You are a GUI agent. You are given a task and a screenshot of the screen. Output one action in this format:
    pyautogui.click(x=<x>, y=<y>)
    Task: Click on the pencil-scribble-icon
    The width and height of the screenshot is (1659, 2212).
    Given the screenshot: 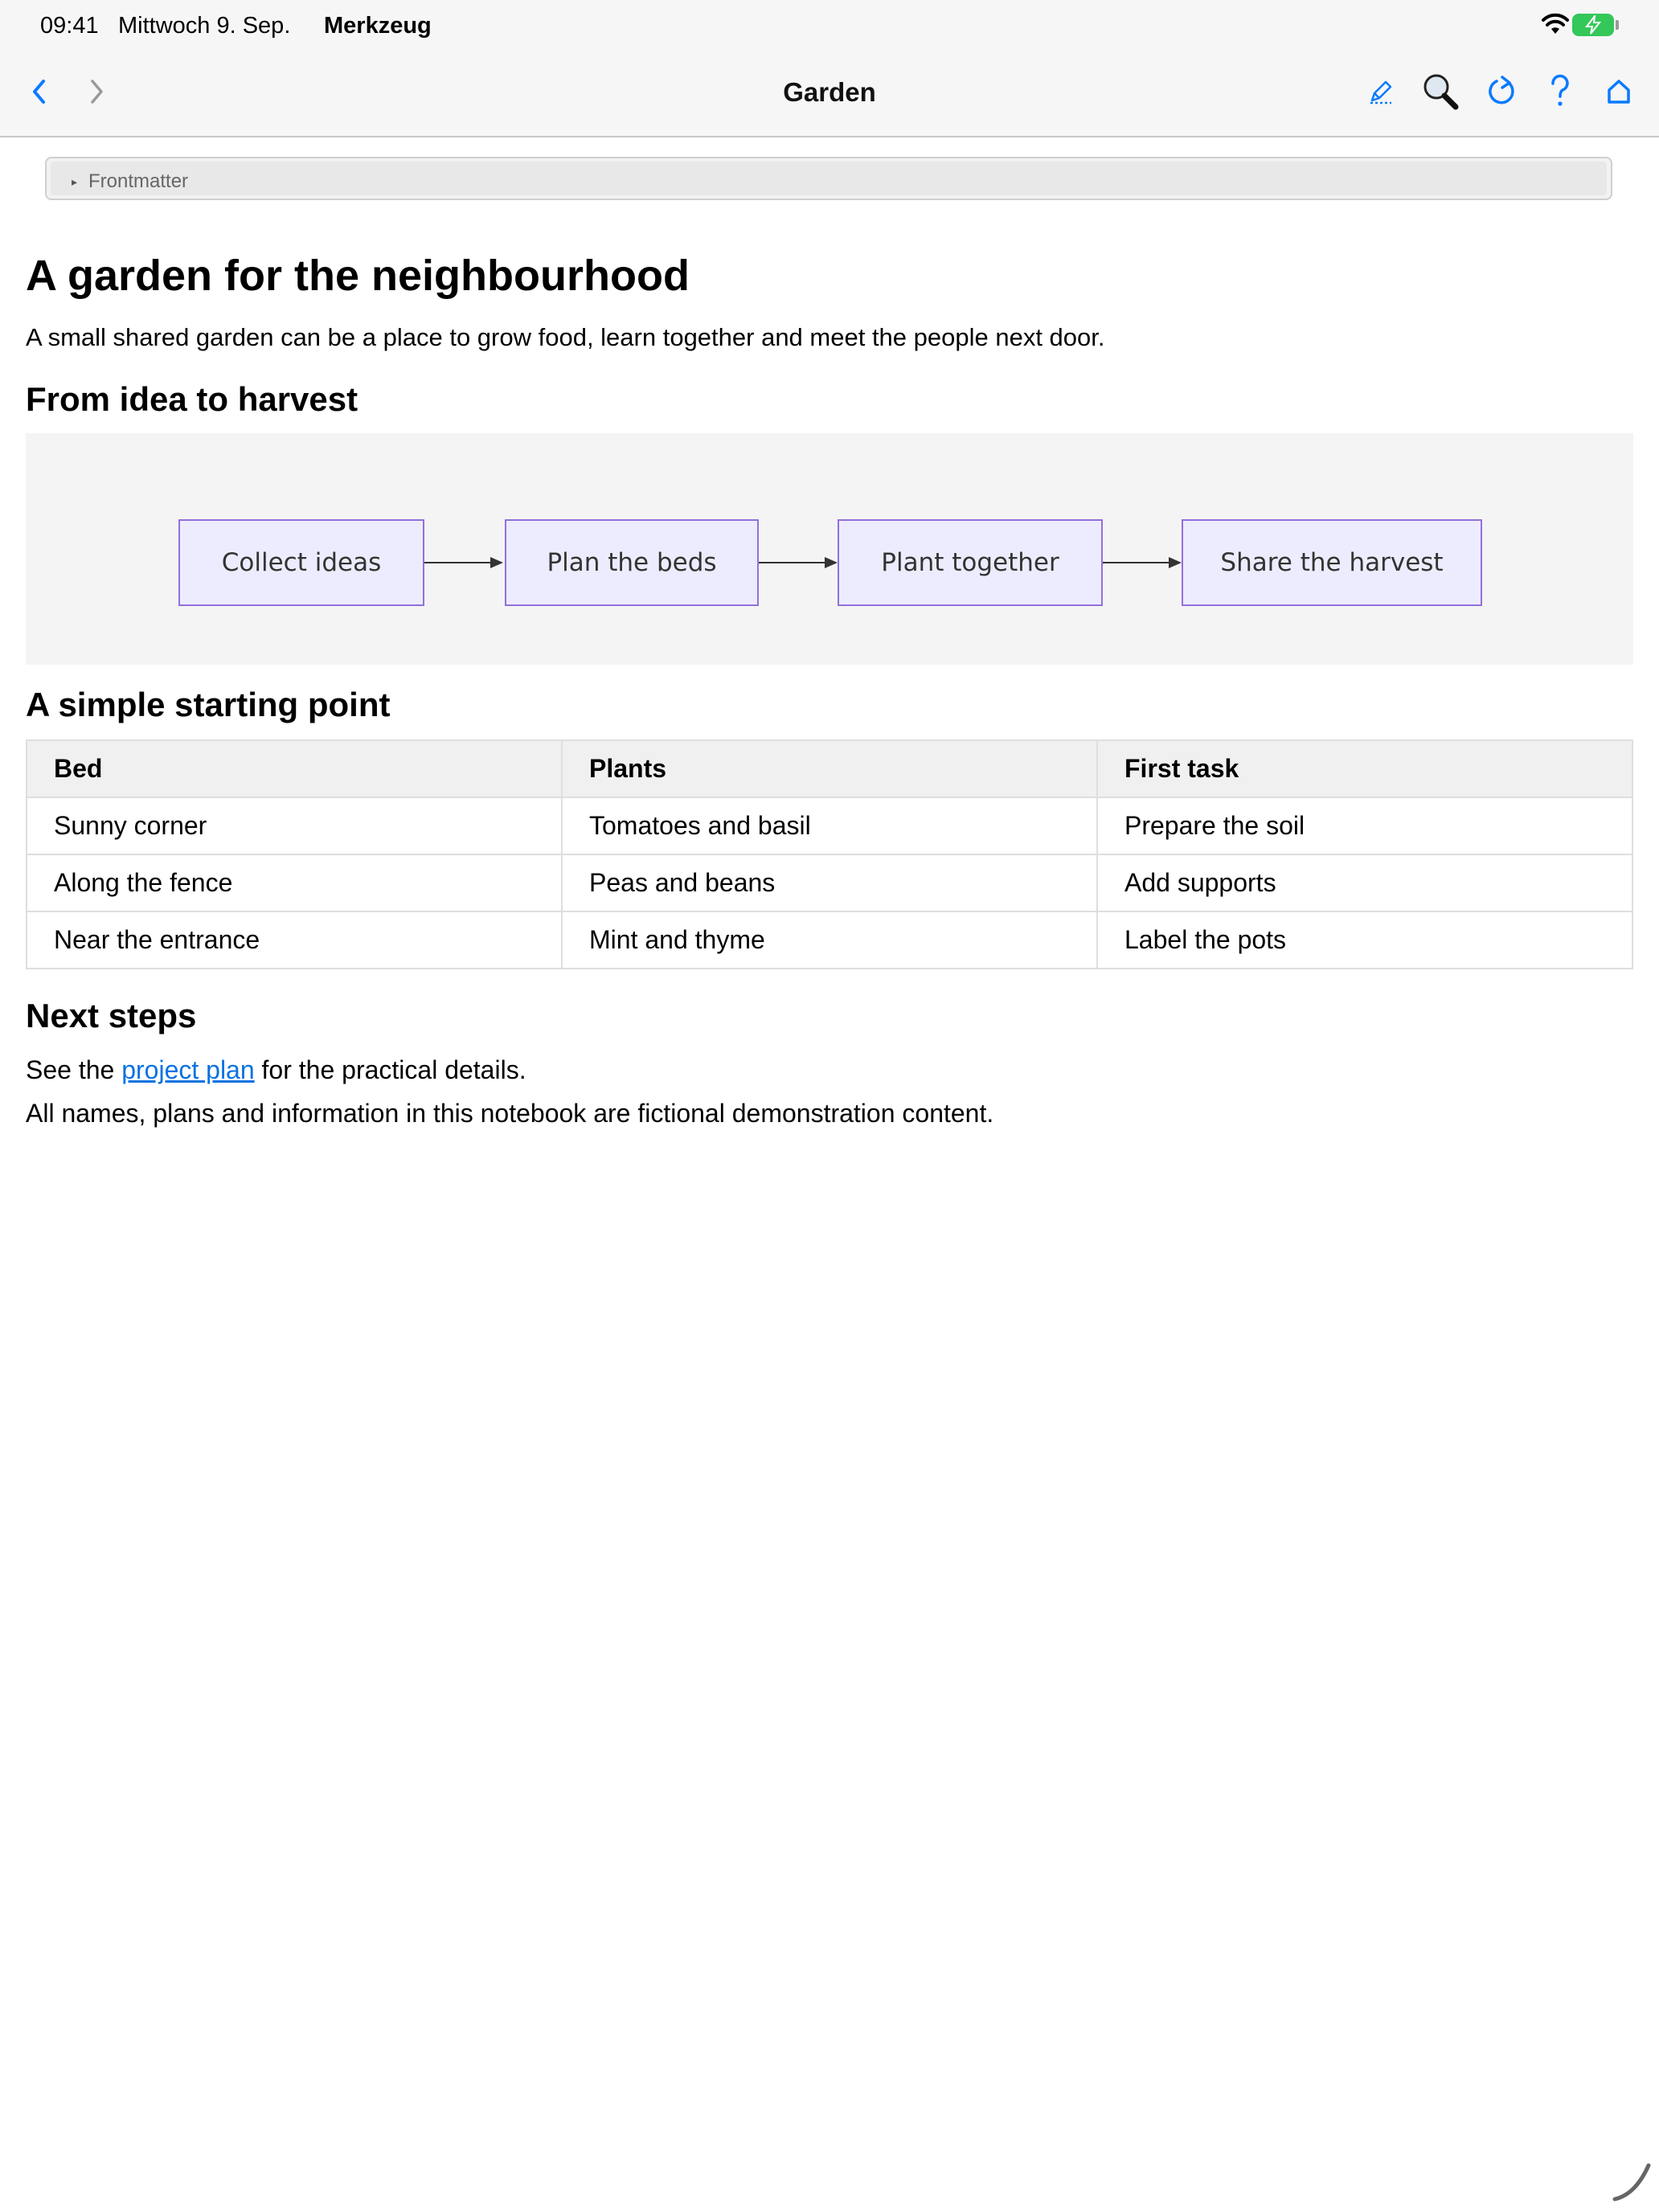 What is the action you would take?
    pyautogui.click(x=1631, y=2182)
    